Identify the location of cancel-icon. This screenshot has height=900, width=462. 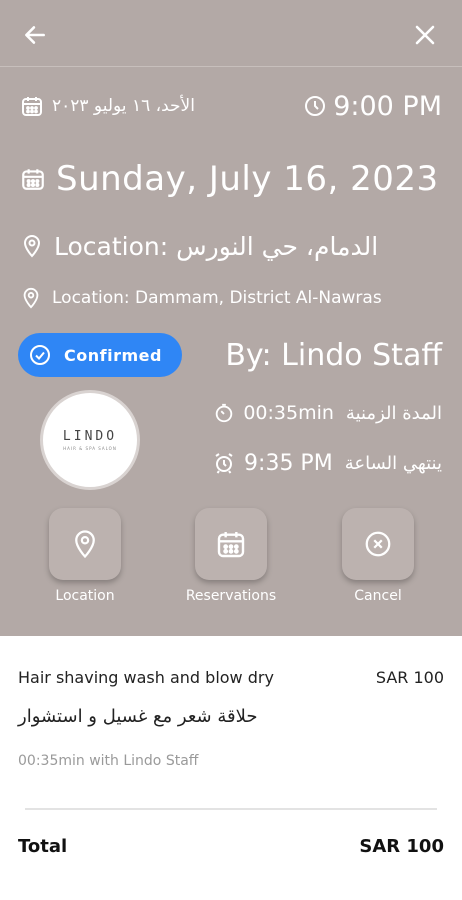
(378, 544).